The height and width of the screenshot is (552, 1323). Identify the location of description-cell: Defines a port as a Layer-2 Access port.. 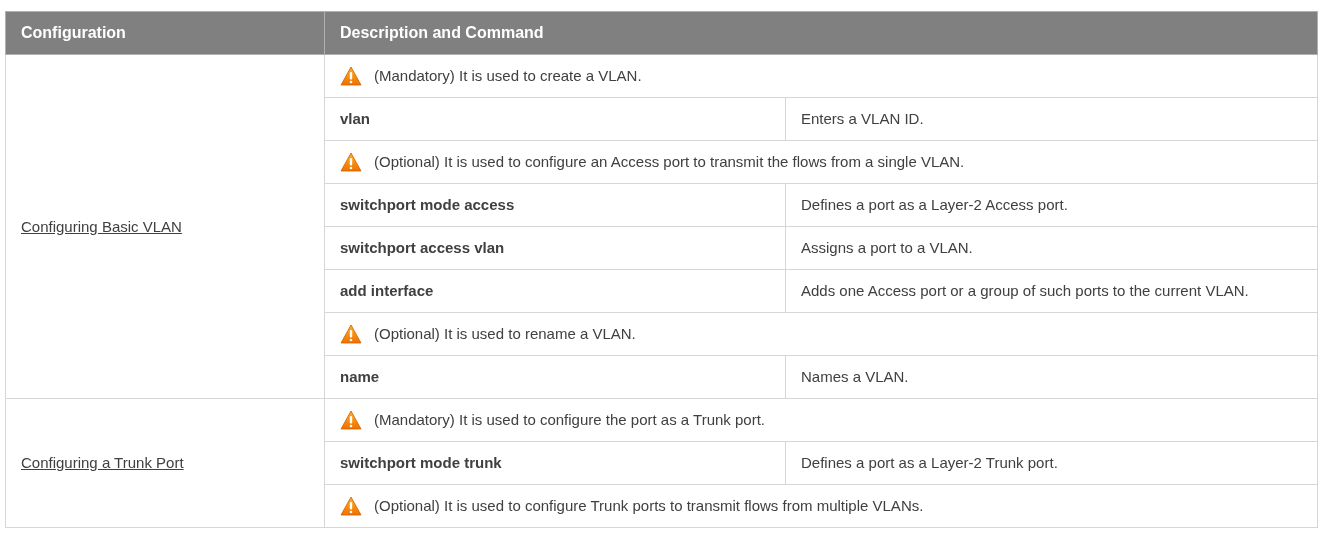
(1051, 205).